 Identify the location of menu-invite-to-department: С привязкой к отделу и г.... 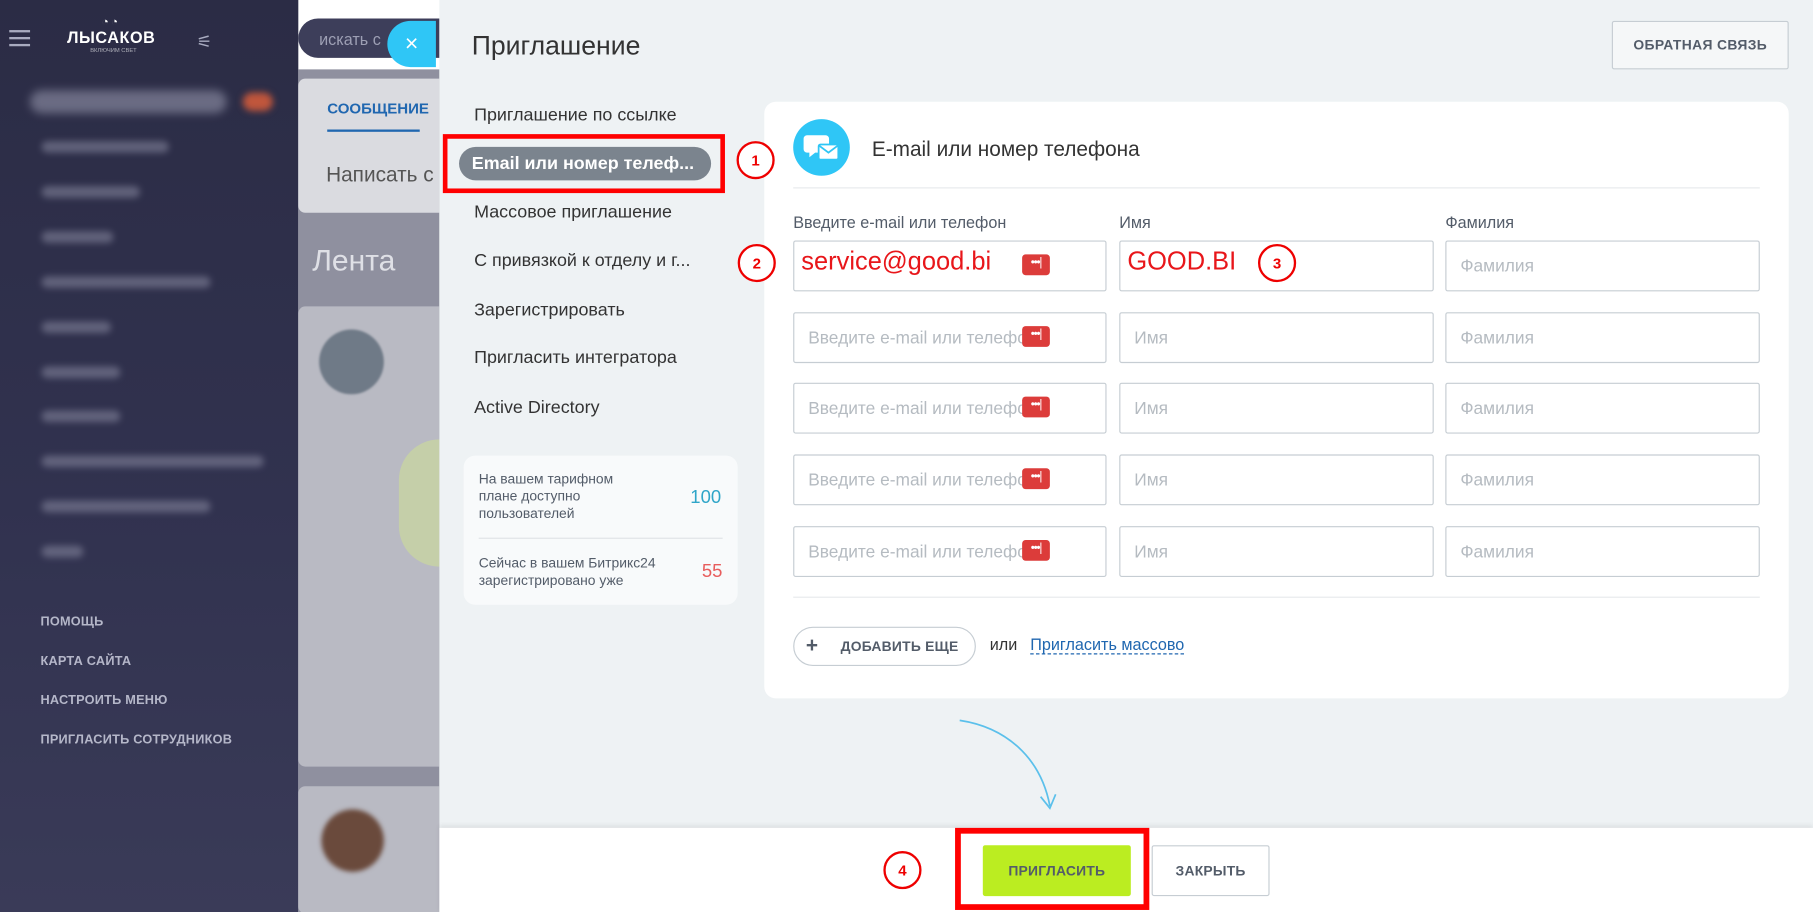
(582, 261).